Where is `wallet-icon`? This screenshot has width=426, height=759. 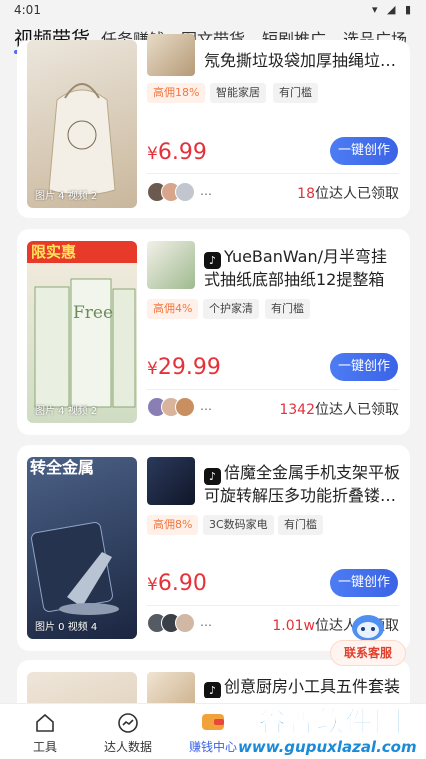 wallet-icon is located at coordinates (213, 722).